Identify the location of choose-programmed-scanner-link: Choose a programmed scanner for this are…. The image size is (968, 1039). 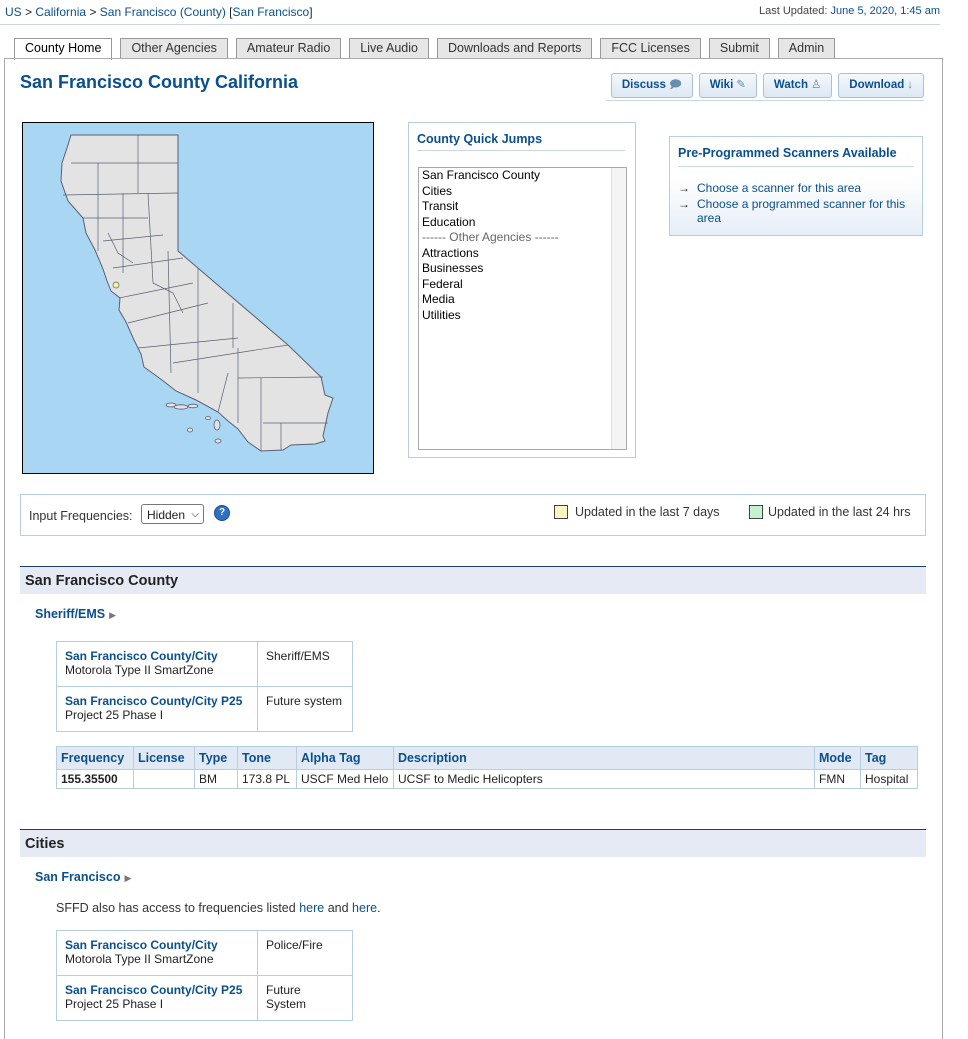
(803, 211).